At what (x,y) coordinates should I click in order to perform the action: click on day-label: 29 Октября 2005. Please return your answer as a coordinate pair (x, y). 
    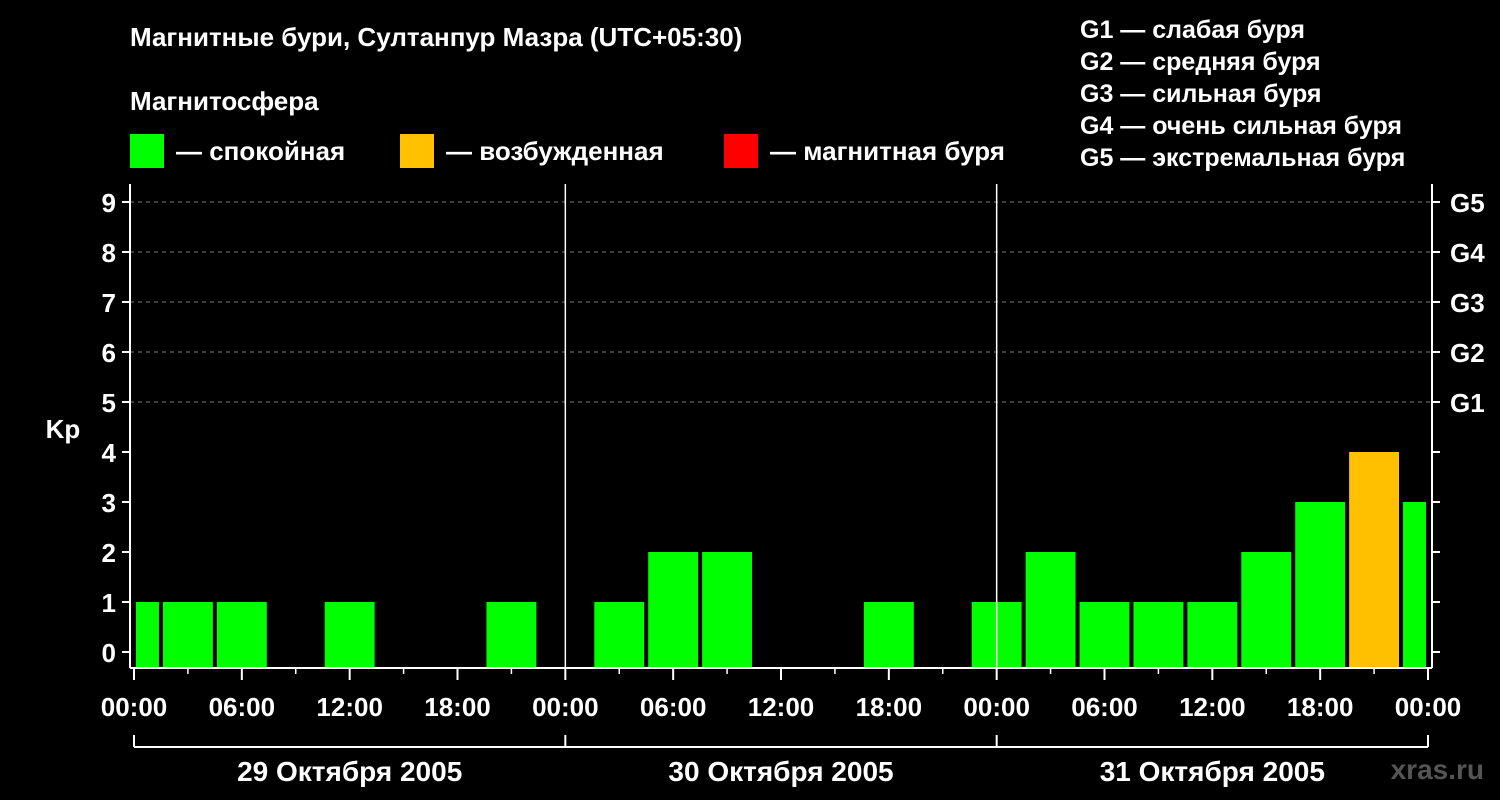
    Looking at the image, I should click on (349, 771).